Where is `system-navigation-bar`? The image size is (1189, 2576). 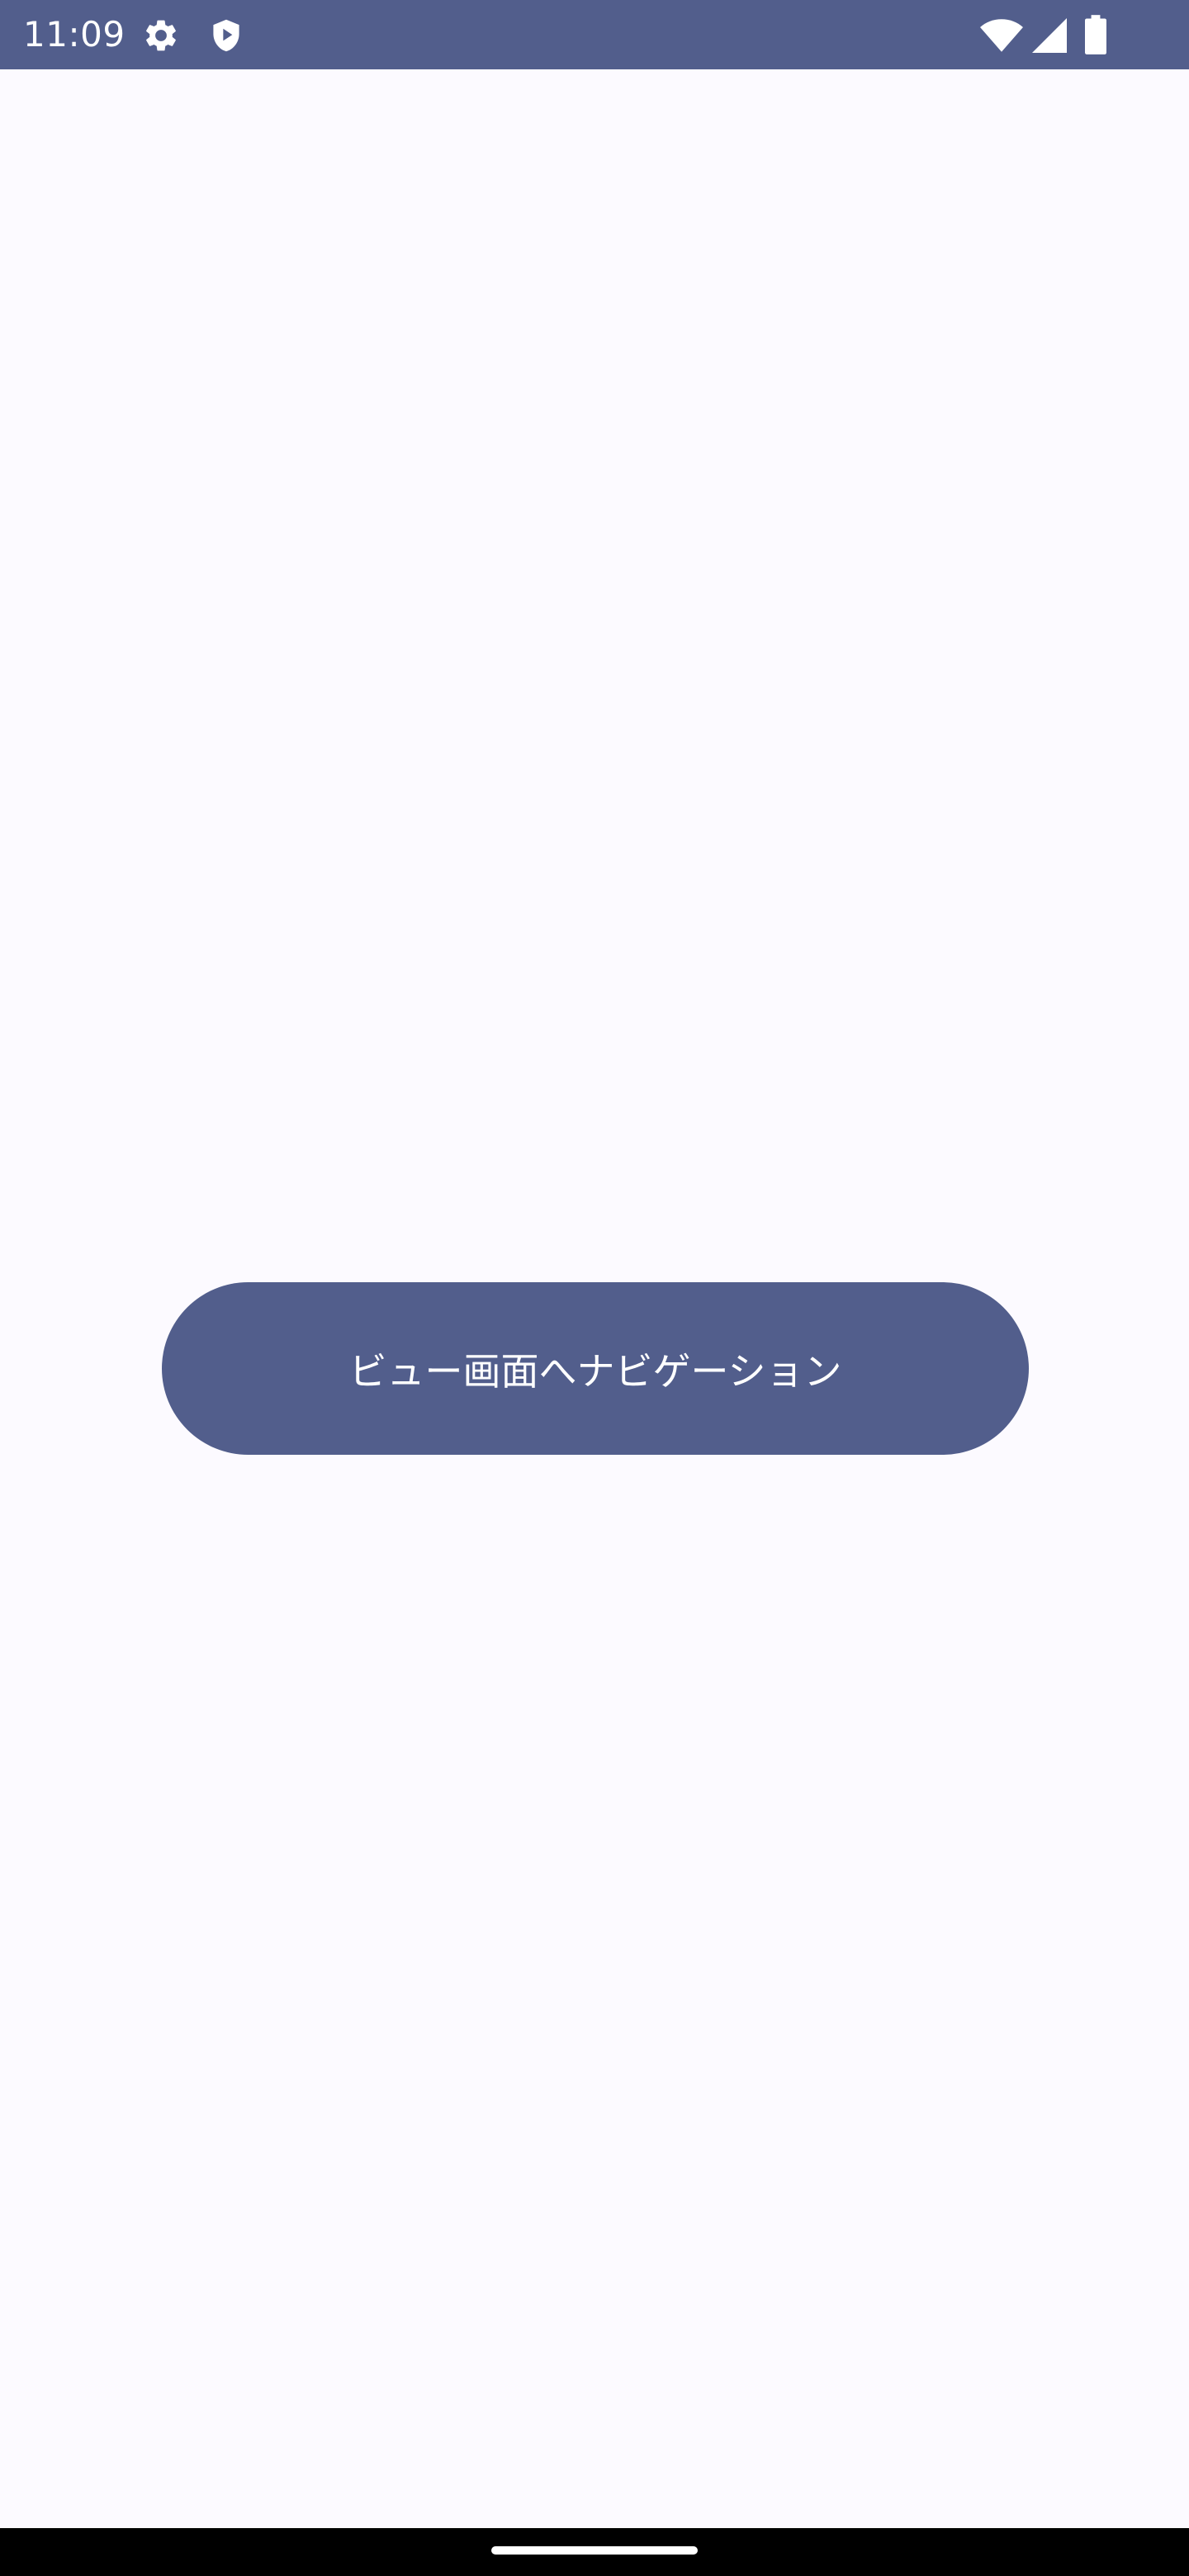
system-navigation-bar is located at coordinates (594, 2552).